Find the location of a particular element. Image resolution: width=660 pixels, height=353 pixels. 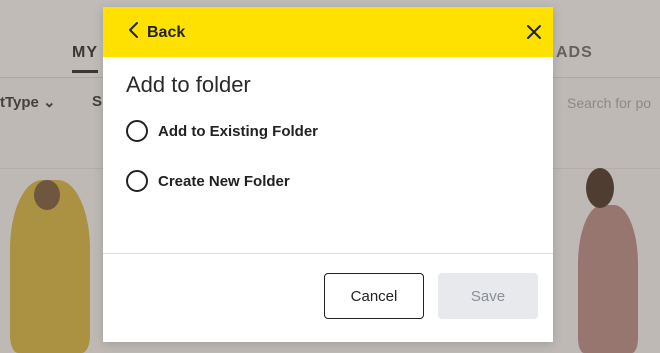

option-add-to-existing-folder: Add to Existing Folder is located at coordinates (222, 131).